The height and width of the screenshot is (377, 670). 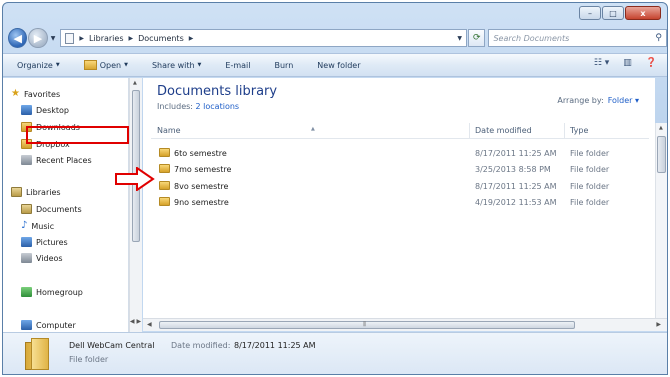 I want to click on close-button: x, so click(x=643, y=13).